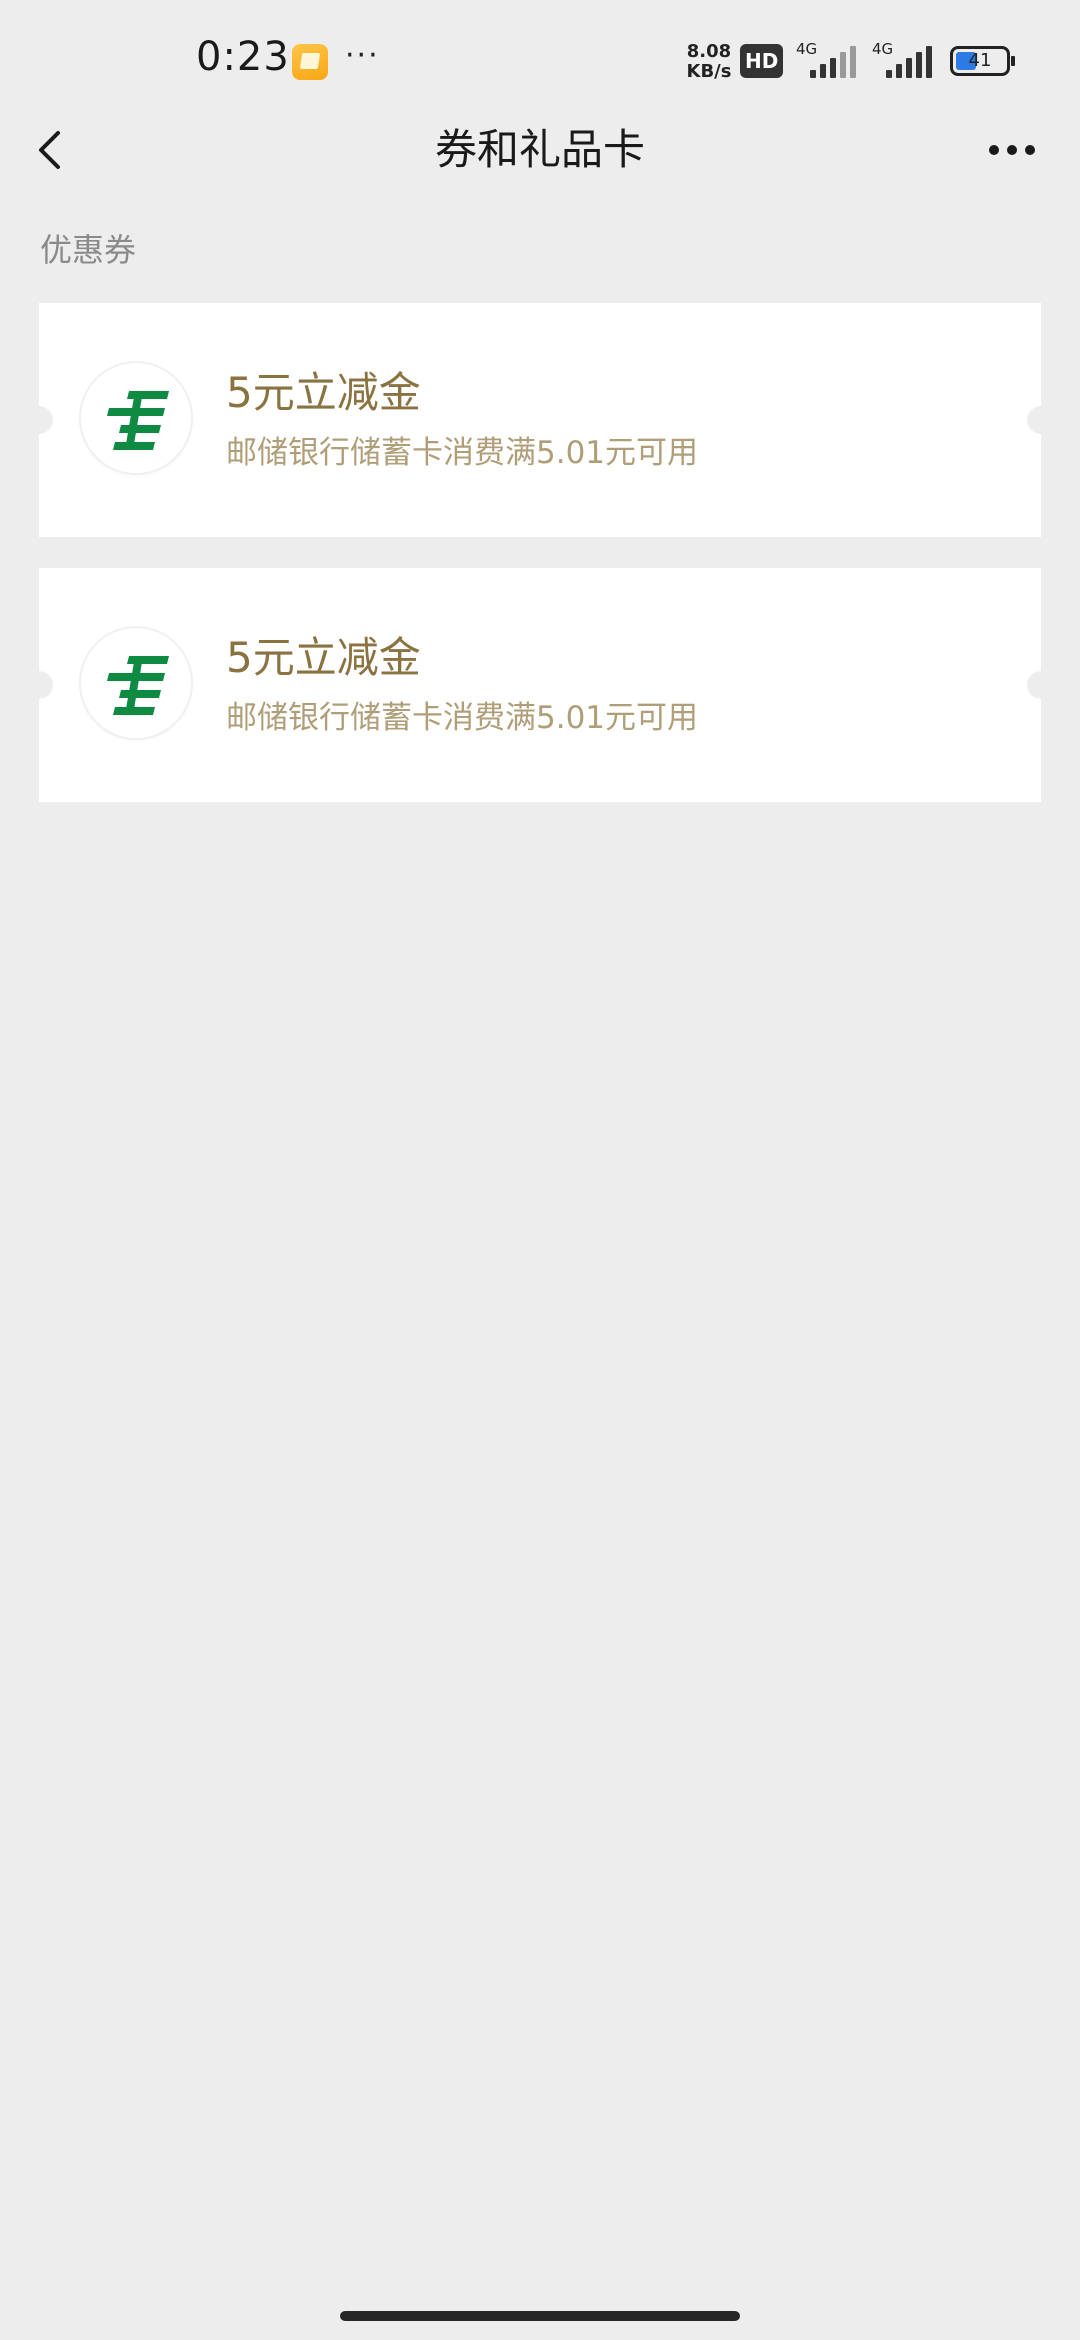  I want to click on hd-voice-badge: HD, so click(762, 61).